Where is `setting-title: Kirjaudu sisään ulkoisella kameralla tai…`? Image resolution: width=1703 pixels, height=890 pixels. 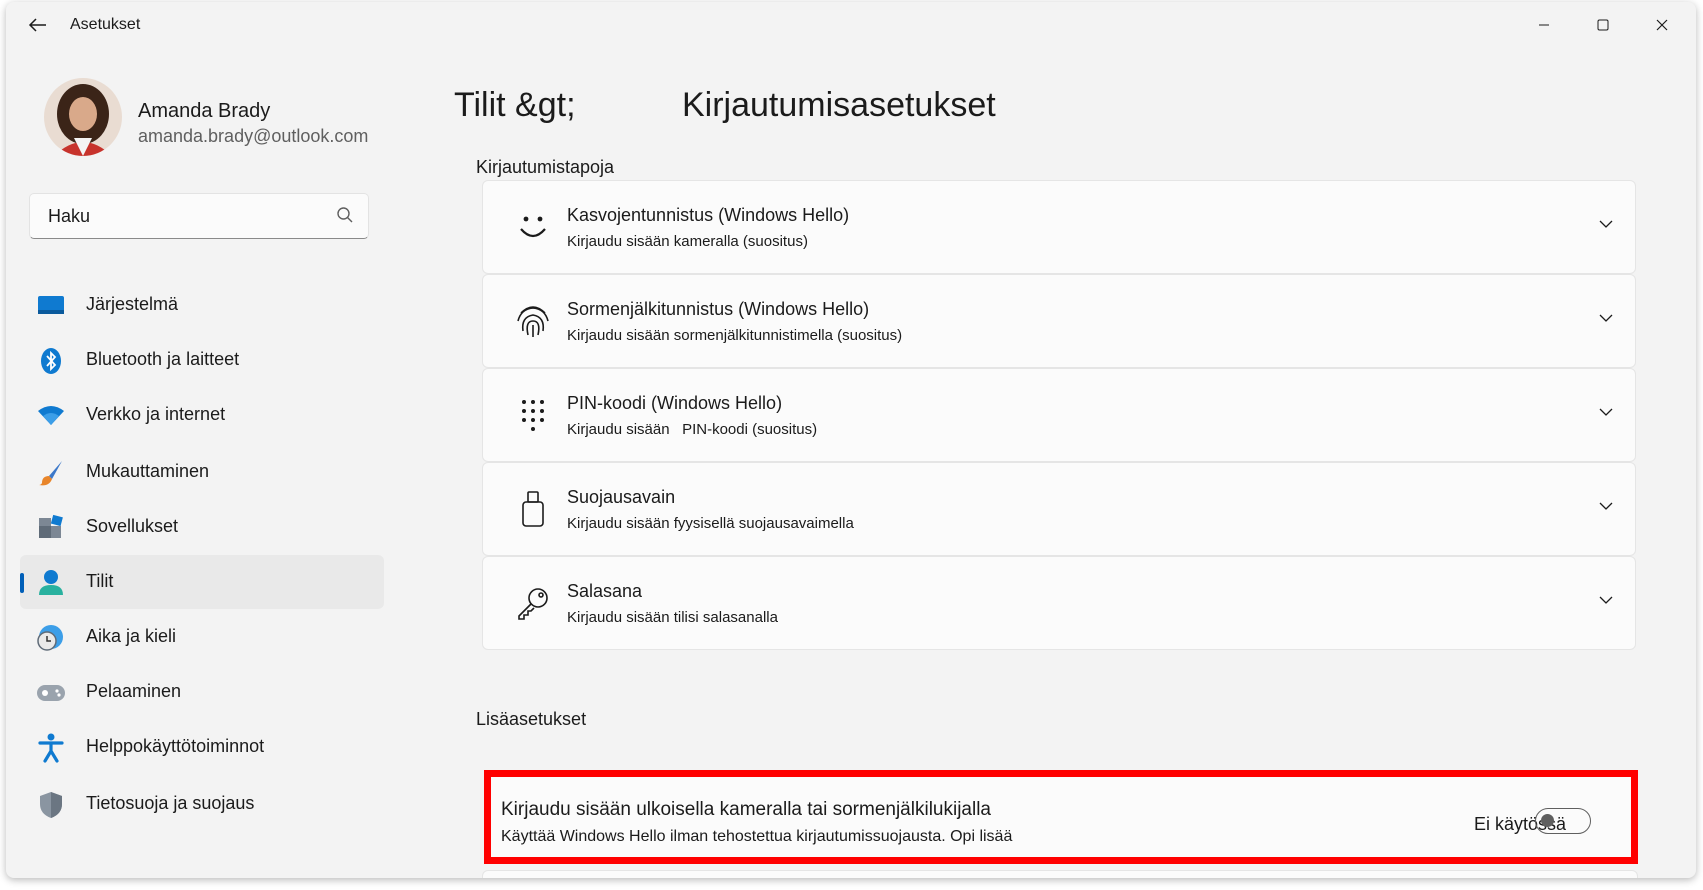
setting-title: Kirjaudu sisään ulkoisella kameralla tai… is located at coordinates (746, 809).